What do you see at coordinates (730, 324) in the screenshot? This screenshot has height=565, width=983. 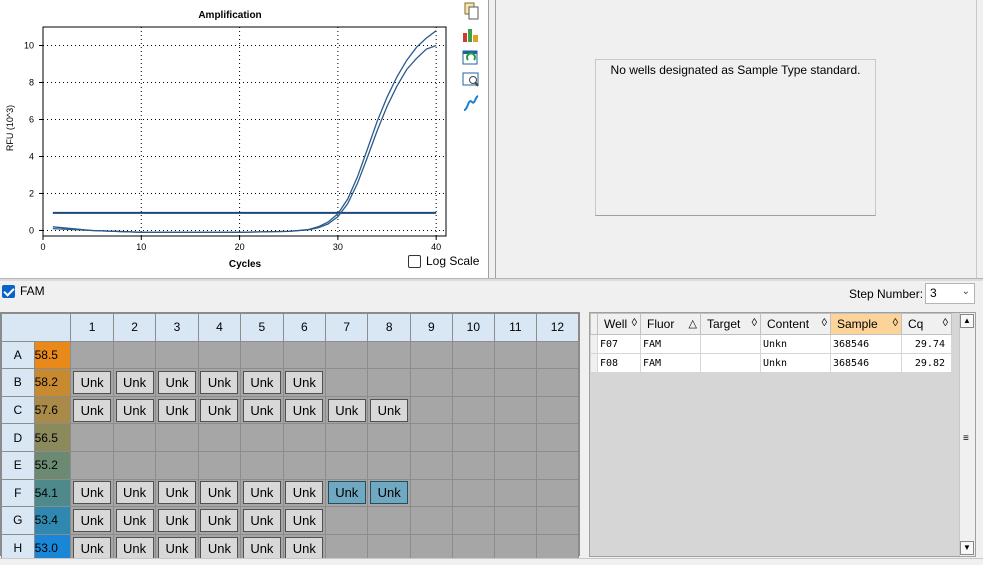 I see `column-header-target: Target ◊` at bounding box center [730, 324].